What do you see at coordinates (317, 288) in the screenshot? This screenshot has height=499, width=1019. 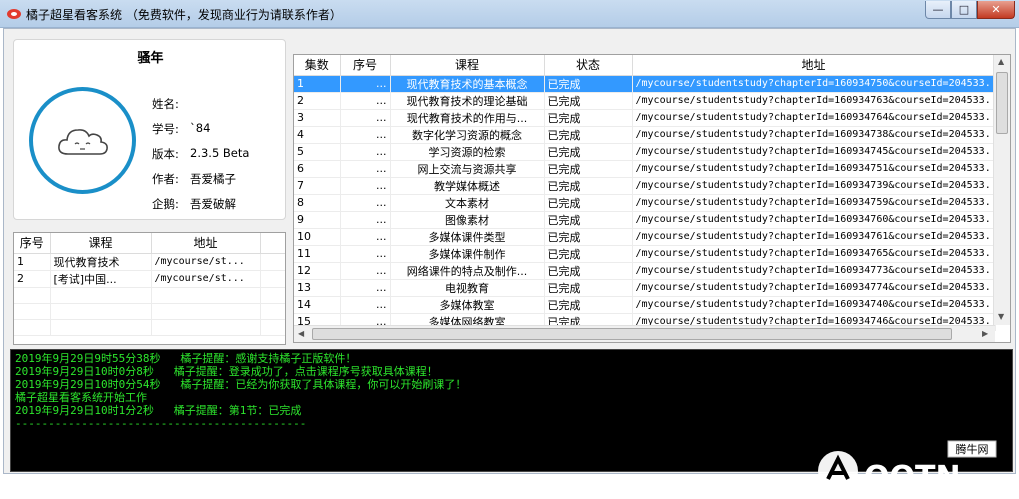 I see `table-cell: 13` at bounding box center [317, 288].